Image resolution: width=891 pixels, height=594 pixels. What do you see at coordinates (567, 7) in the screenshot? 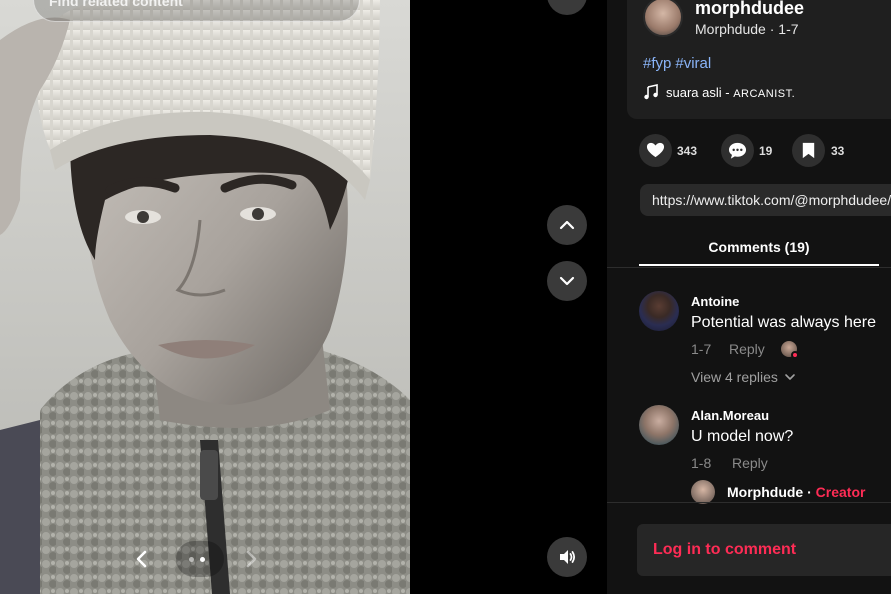
I see `more-button` at bounding box center [567, 7].